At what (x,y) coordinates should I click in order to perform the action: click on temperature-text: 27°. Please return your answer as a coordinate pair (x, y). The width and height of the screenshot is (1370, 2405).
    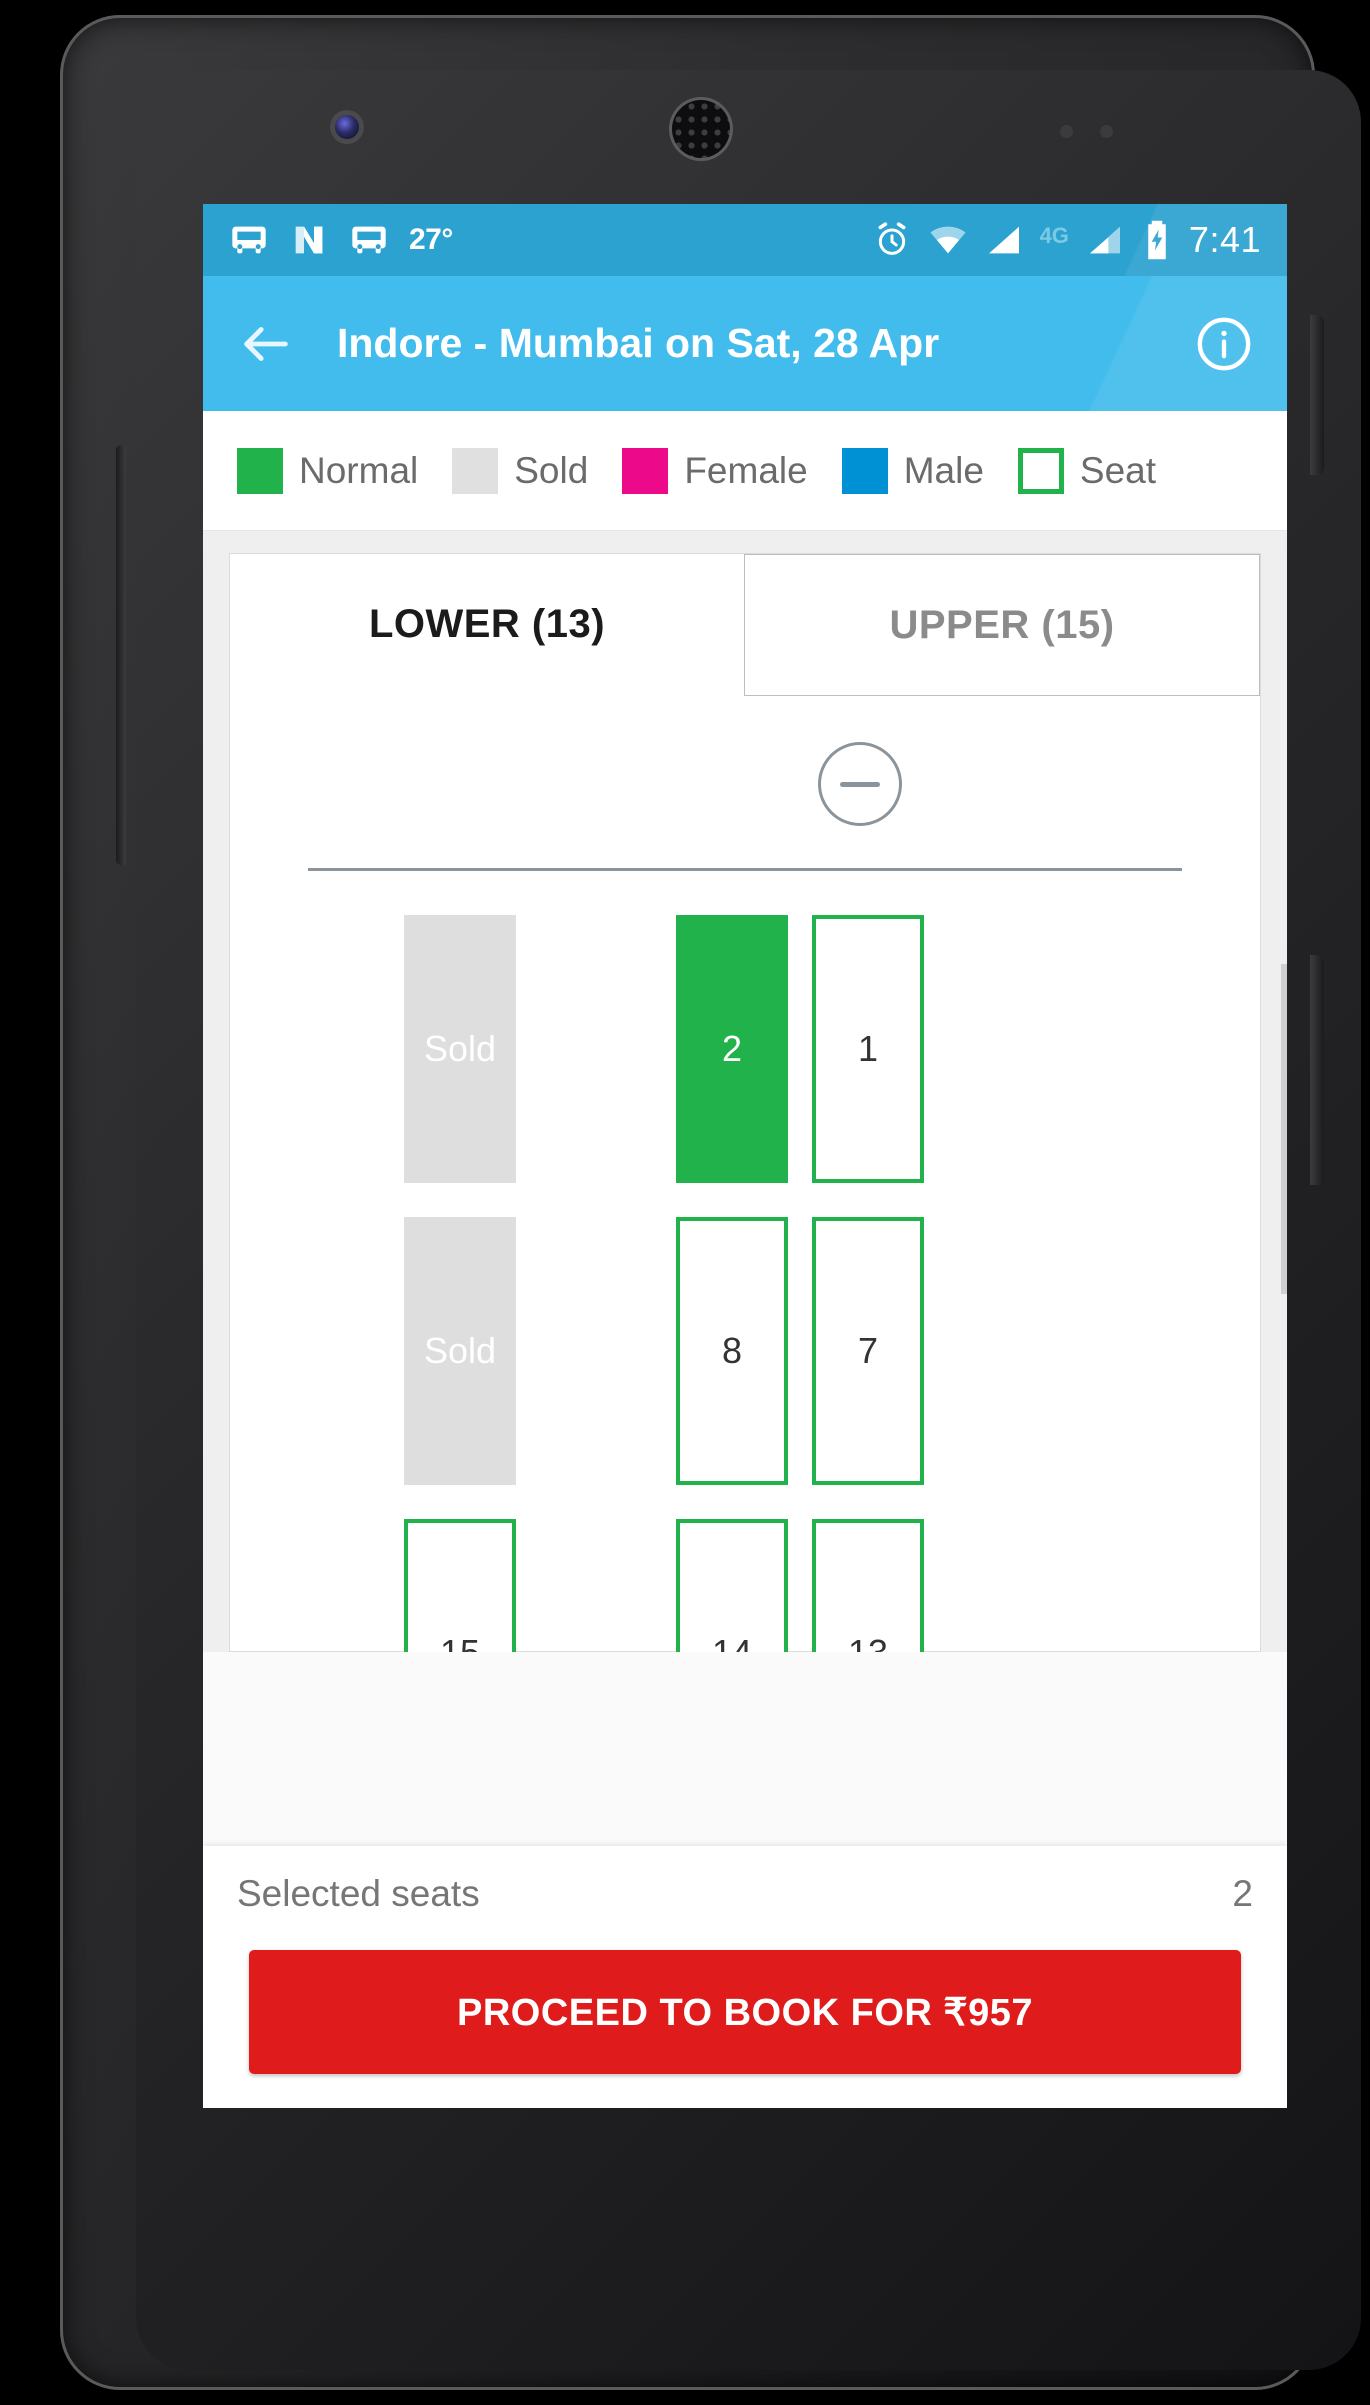
    Looking at the image, I should click on (431, 239).